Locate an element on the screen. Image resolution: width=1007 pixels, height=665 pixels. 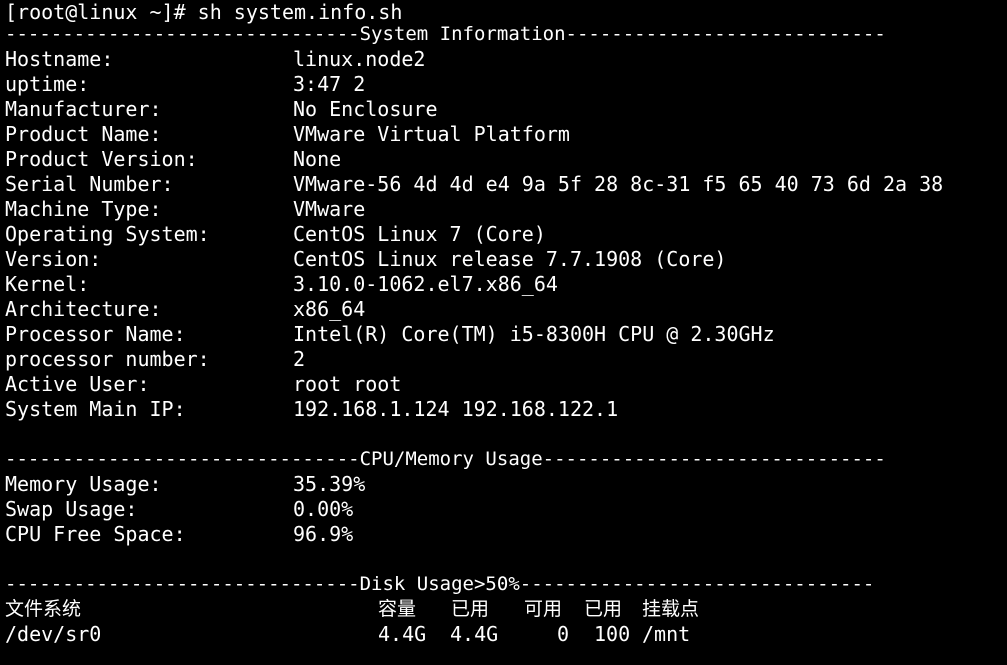
label-product-version: Product Version: is located at coordinates (101, 159).